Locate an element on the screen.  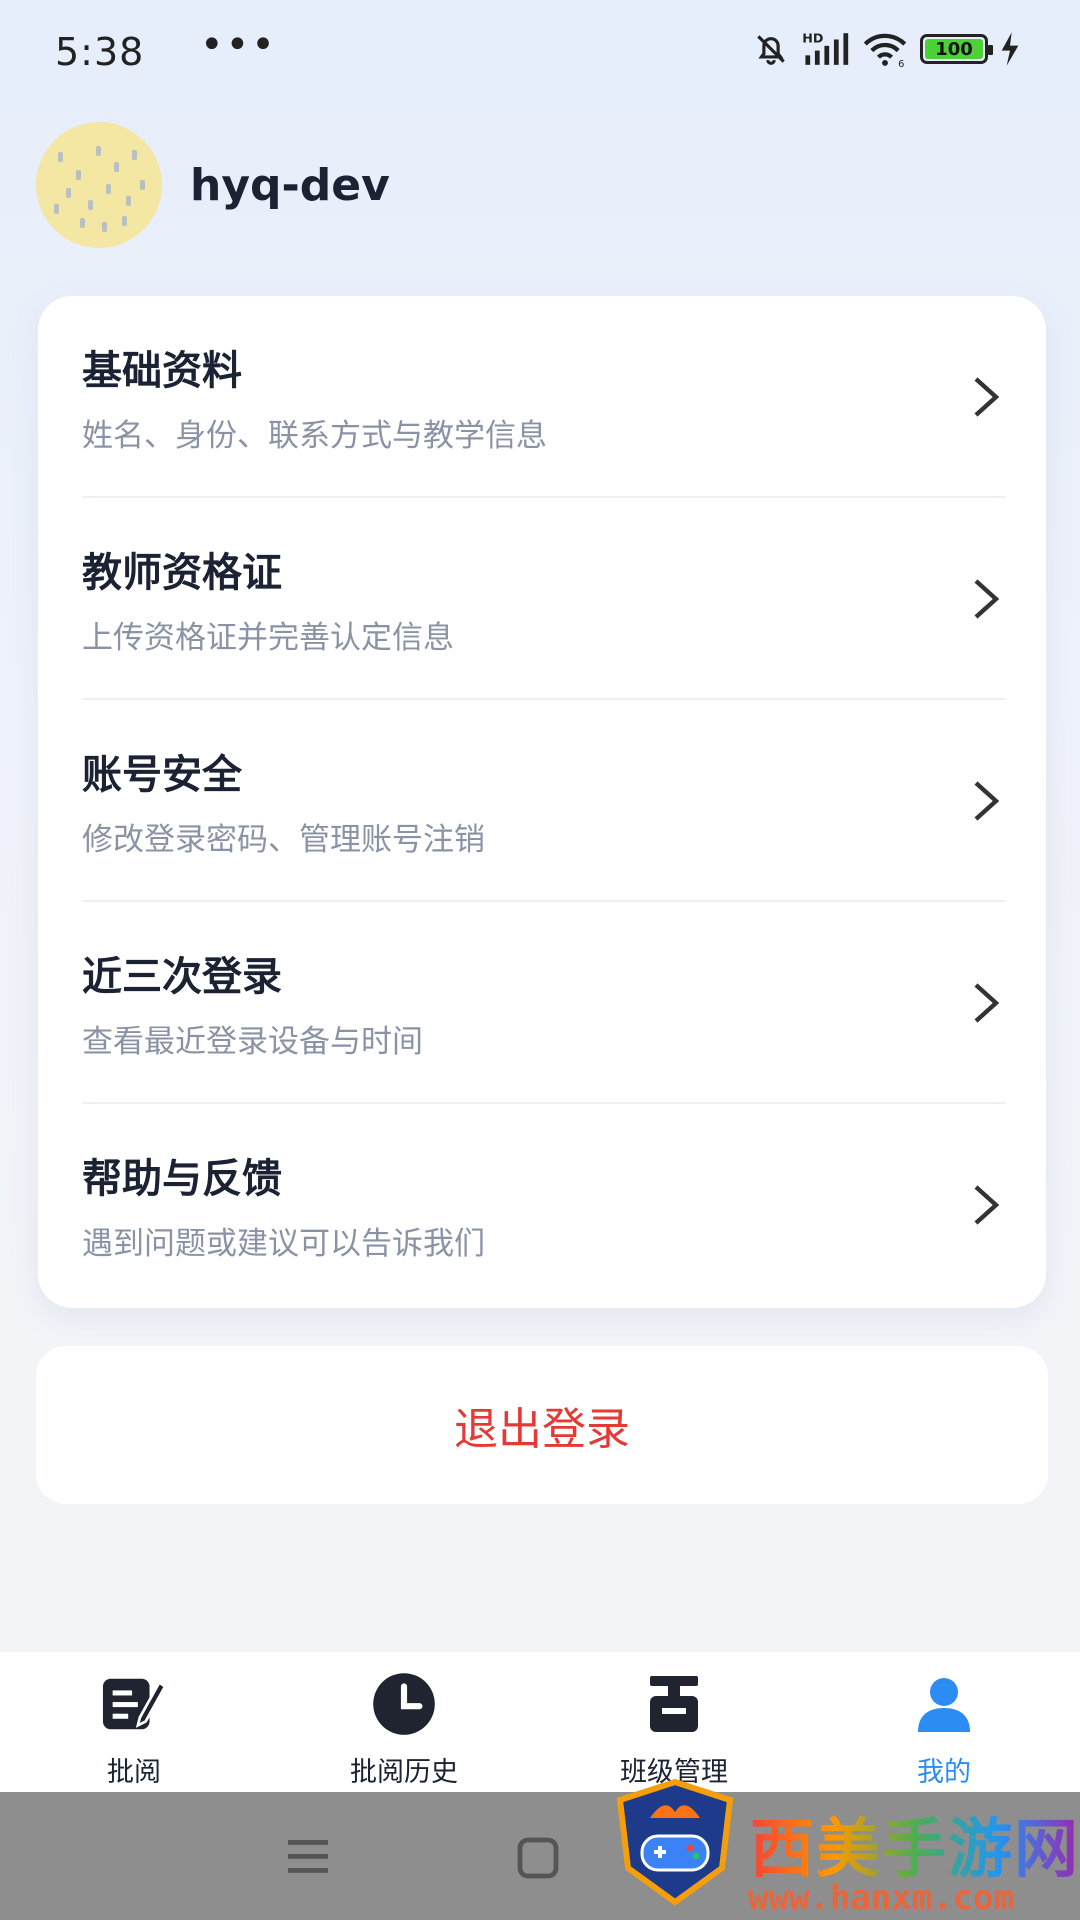
watermark-url: www.hanxm.com is located at coordinates (881, 1898).